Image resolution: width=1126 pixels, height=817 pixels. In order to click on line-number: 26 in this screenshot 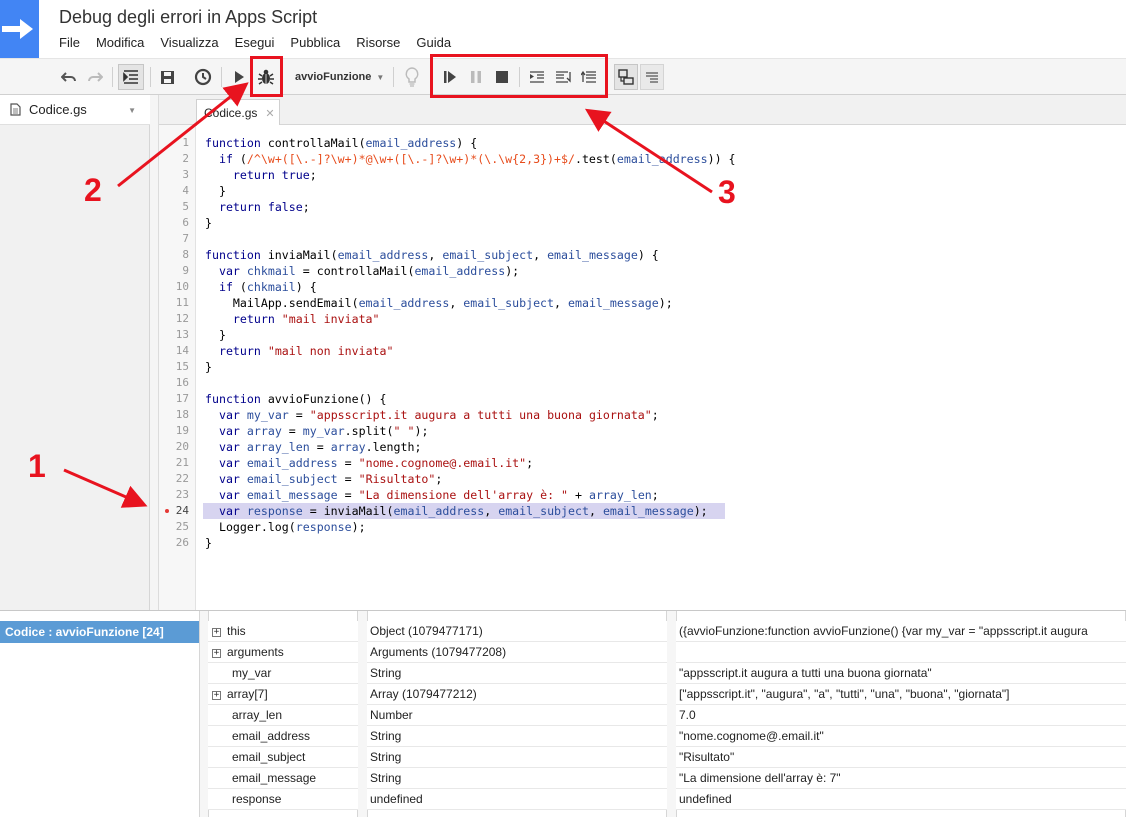, I will do `click(174, 543)`.